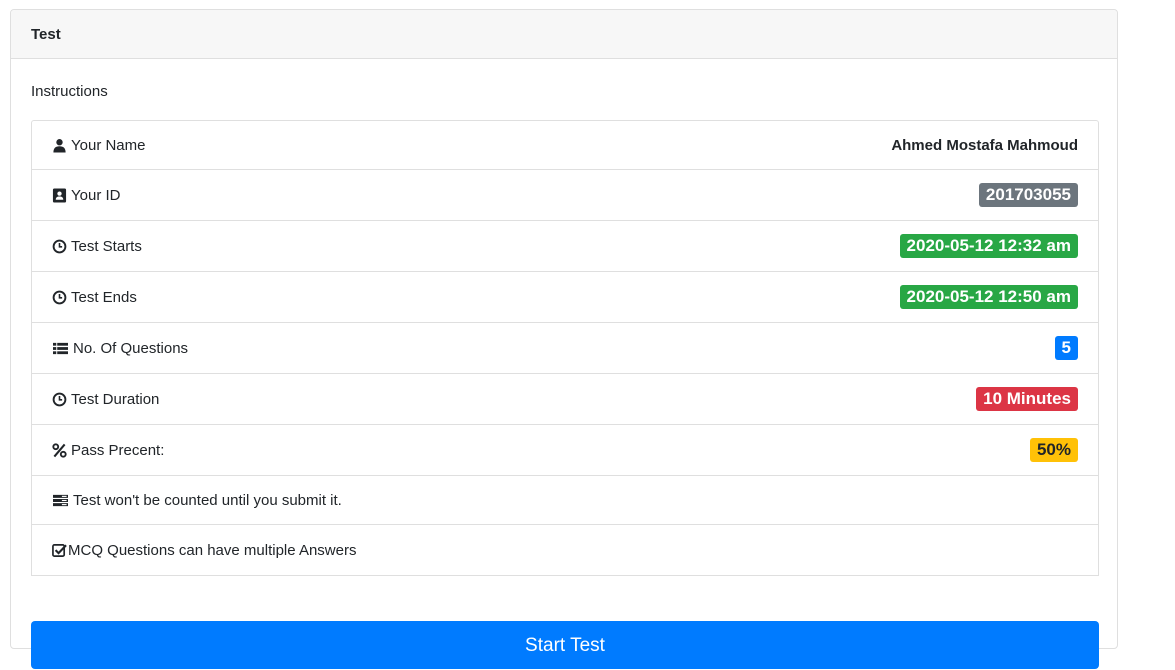  Describe the element at coordinates (59, 450) in the screenshot. I see `percent-icon` at that location.